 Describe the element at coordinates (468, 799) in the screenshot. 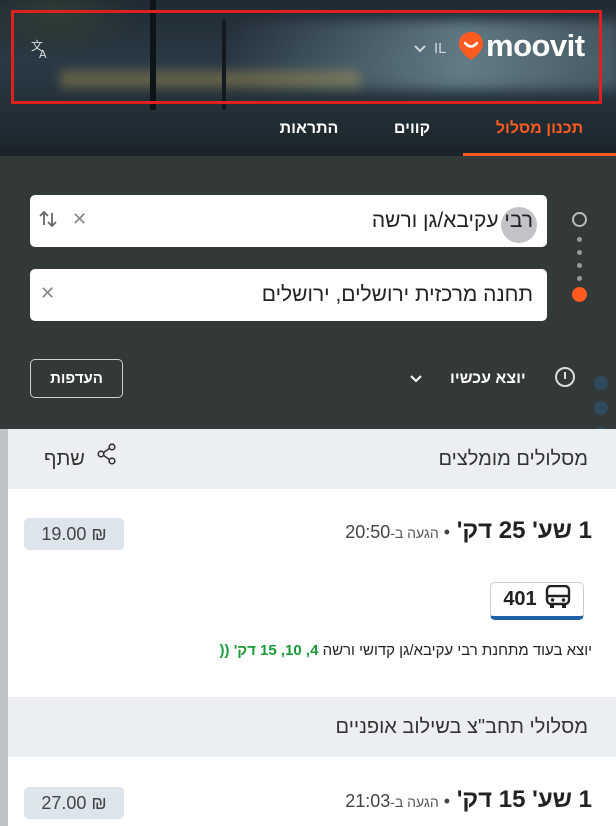

I see `route-duration: 1 שע' 15 דק' • הגעה ב-21:03` at that location.